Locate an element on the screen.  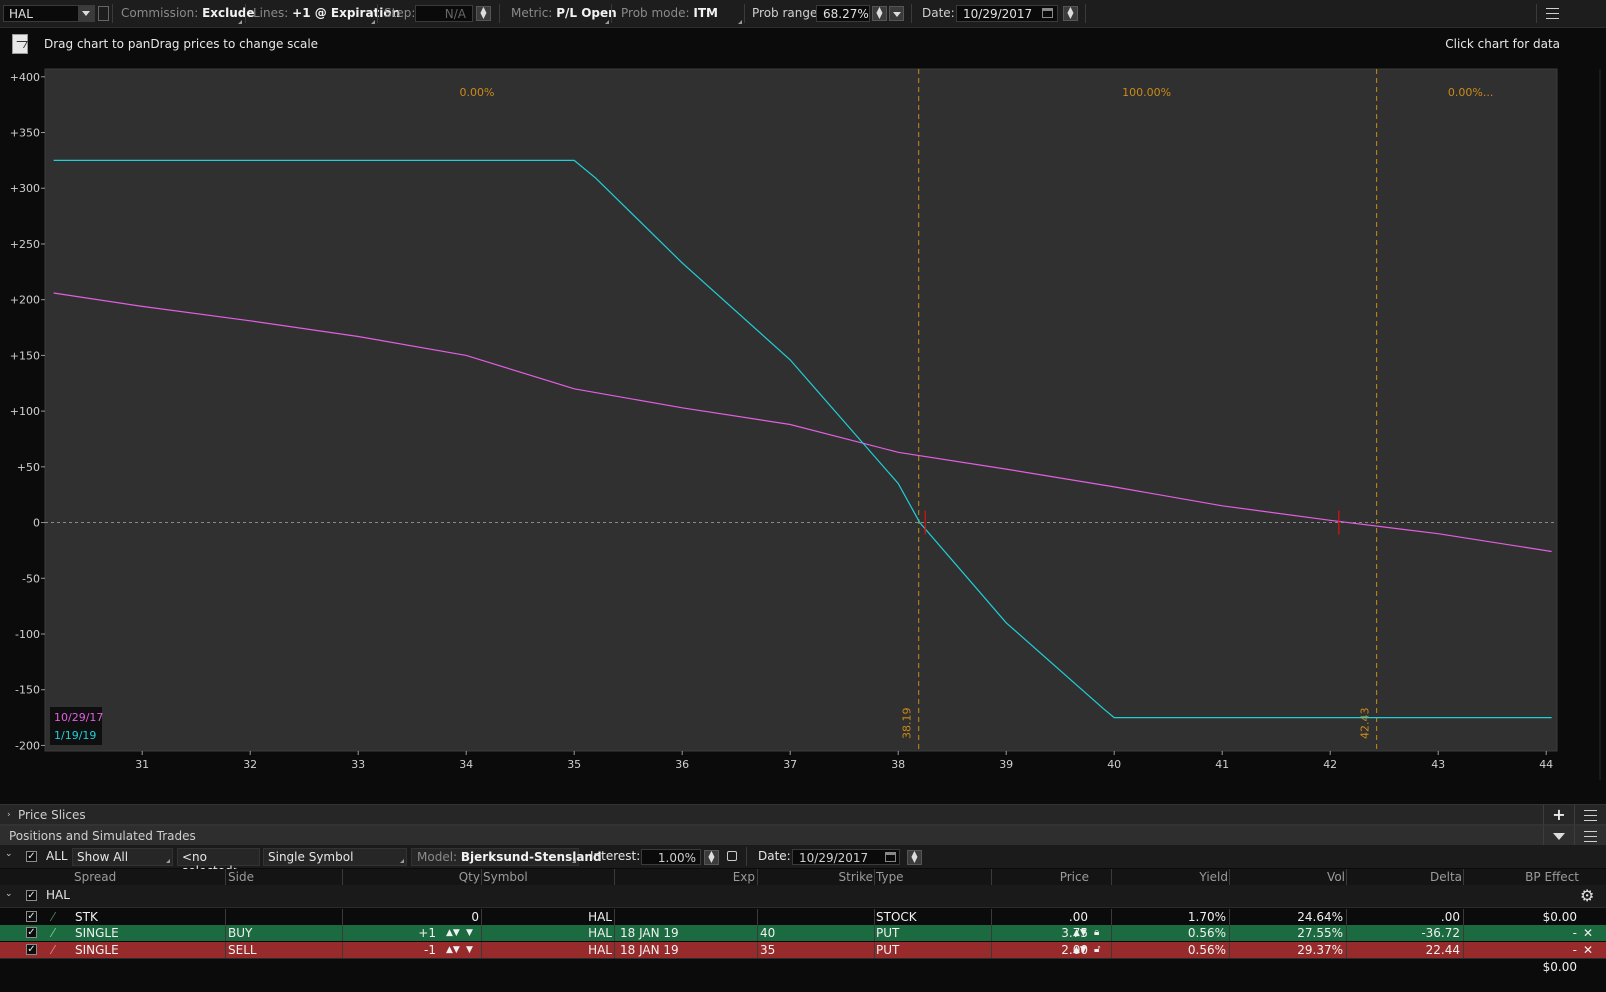
lock-icon is located at coordinates (732, 856).